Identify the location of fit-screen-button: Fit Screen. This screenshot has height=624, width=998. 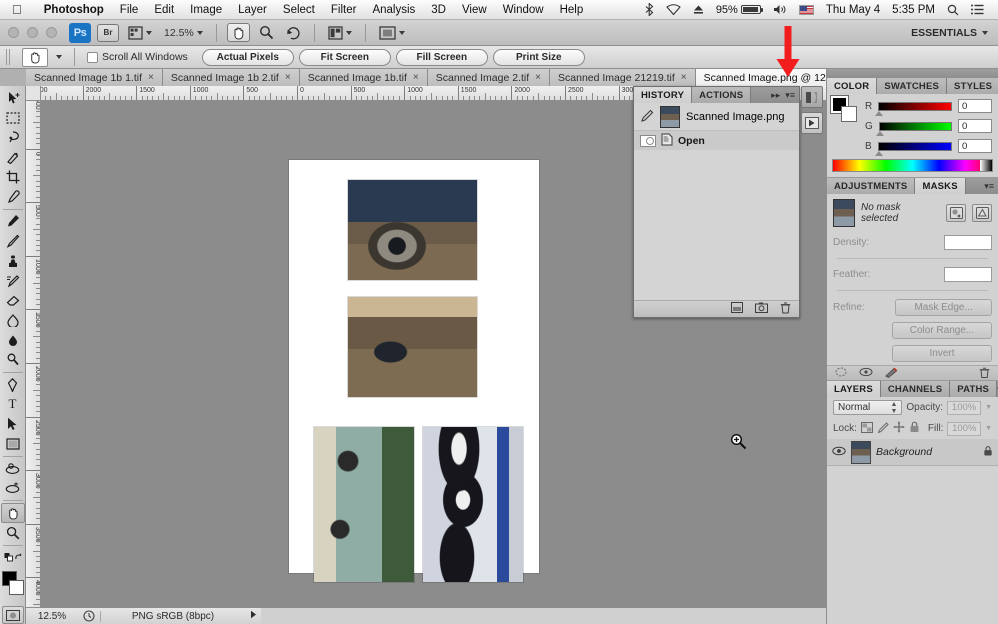
(344, 57).